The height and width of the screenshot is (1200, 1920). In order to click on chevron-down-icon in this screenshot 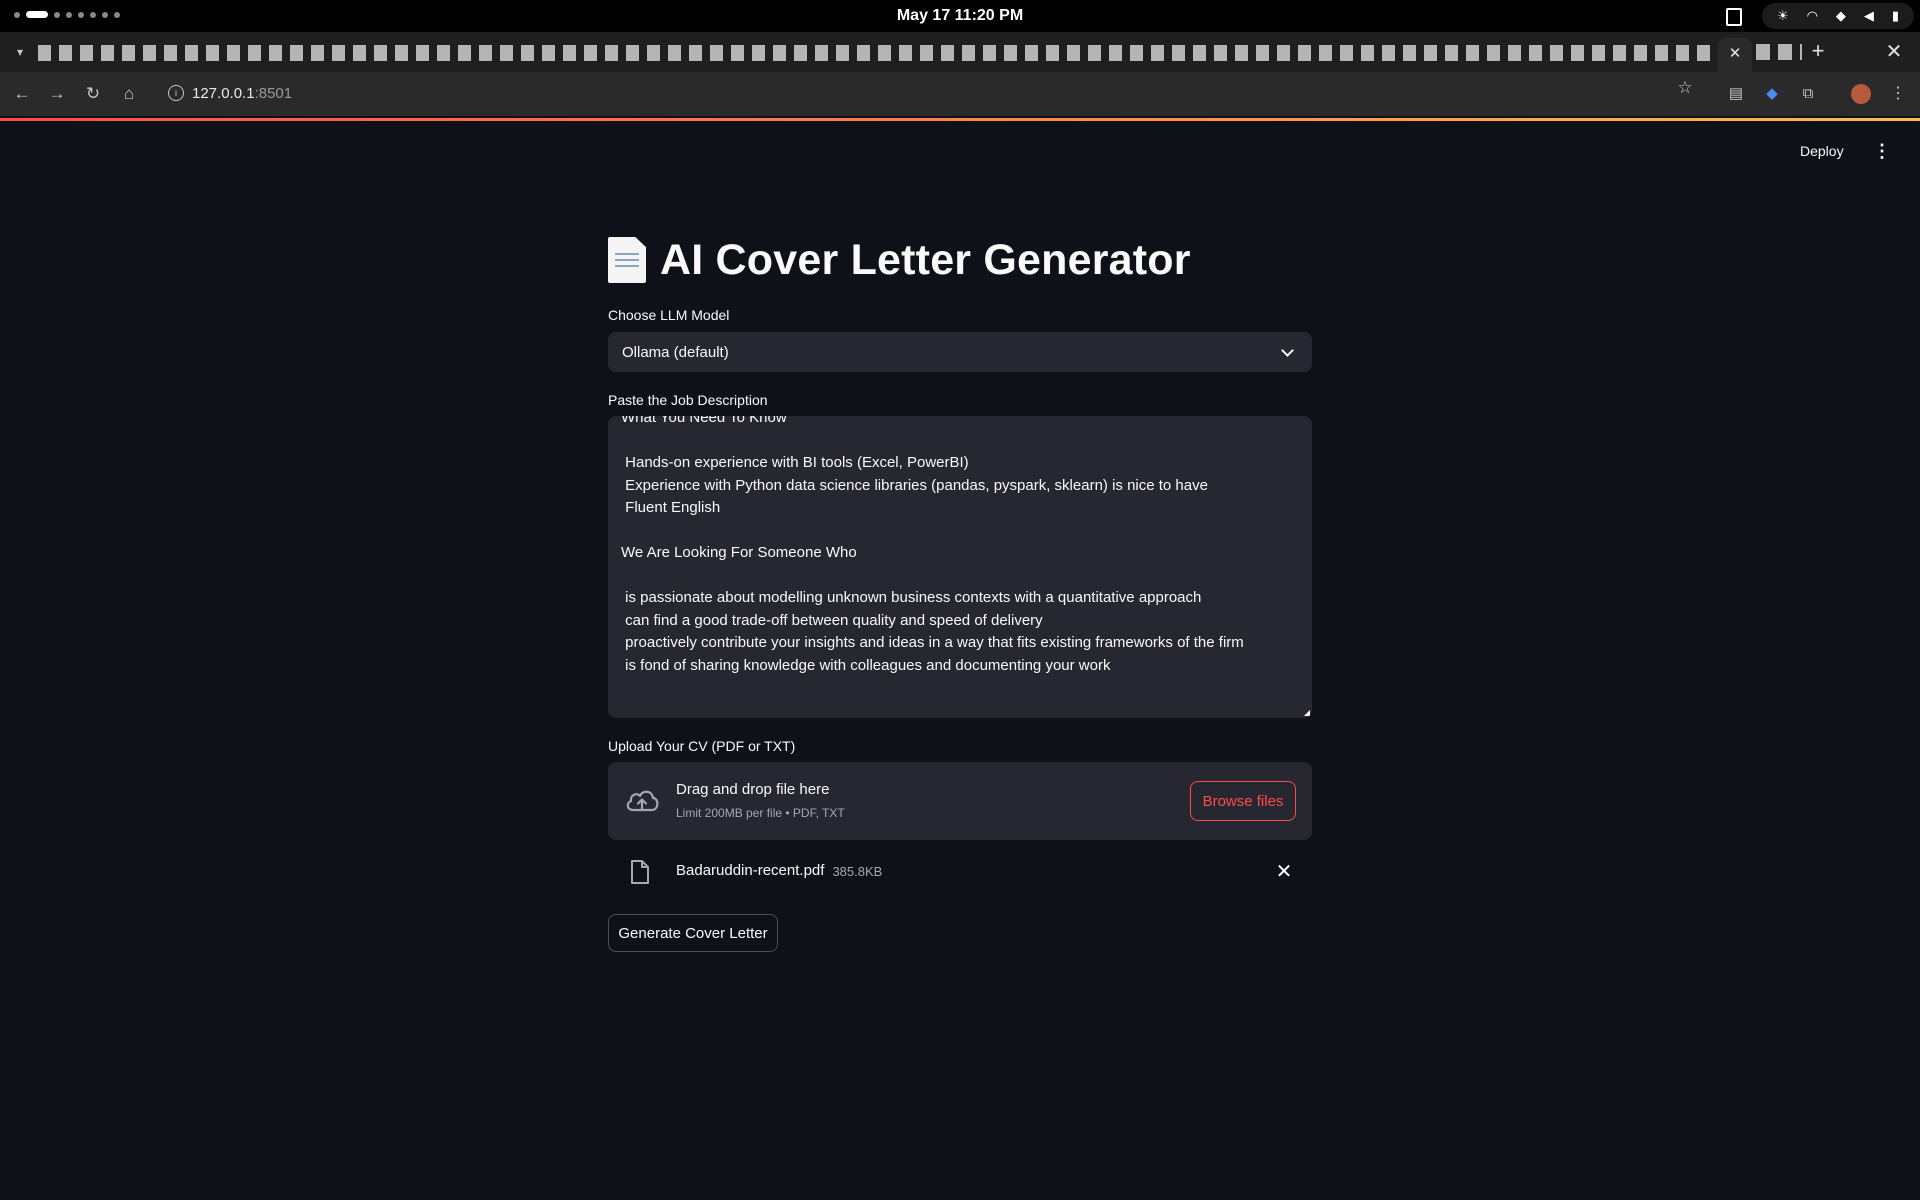, I will do `click(1287, 350)`.